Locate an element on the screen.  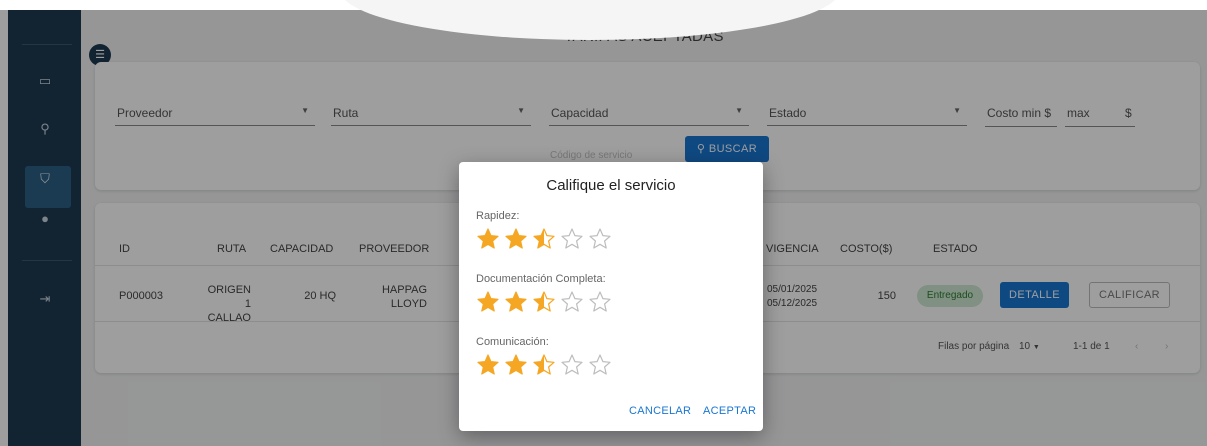
accept-button: ACEPTAR is located at coordinates (729, 411).